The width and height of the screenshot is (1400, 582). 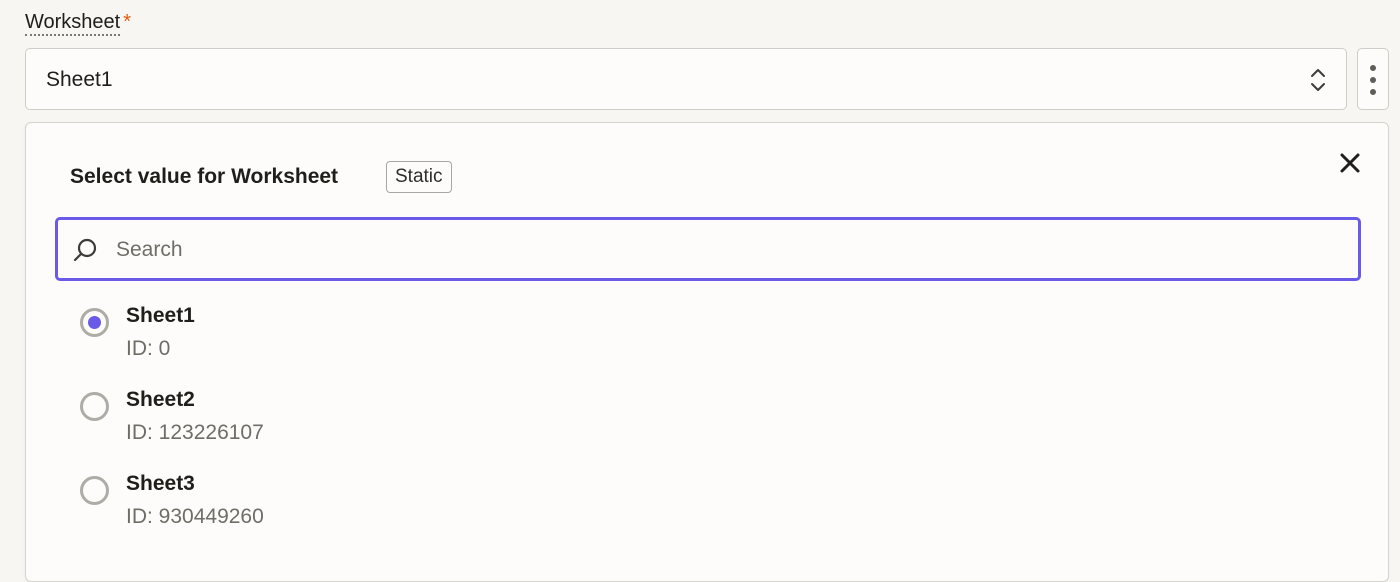 What do you see at coordinates (419, 177) in the screenshot?
I see `static-badge: Static` at bounding box center [419, 177].